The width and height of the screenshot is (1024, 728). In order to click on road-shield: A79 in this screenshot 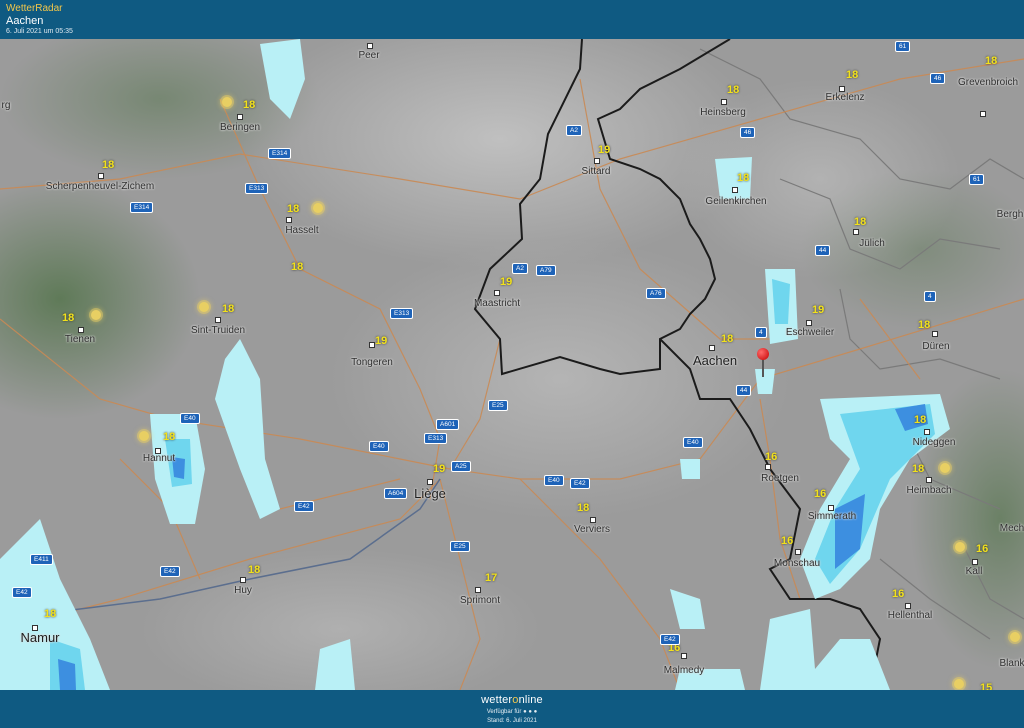, I will do `click(546, 270)`.